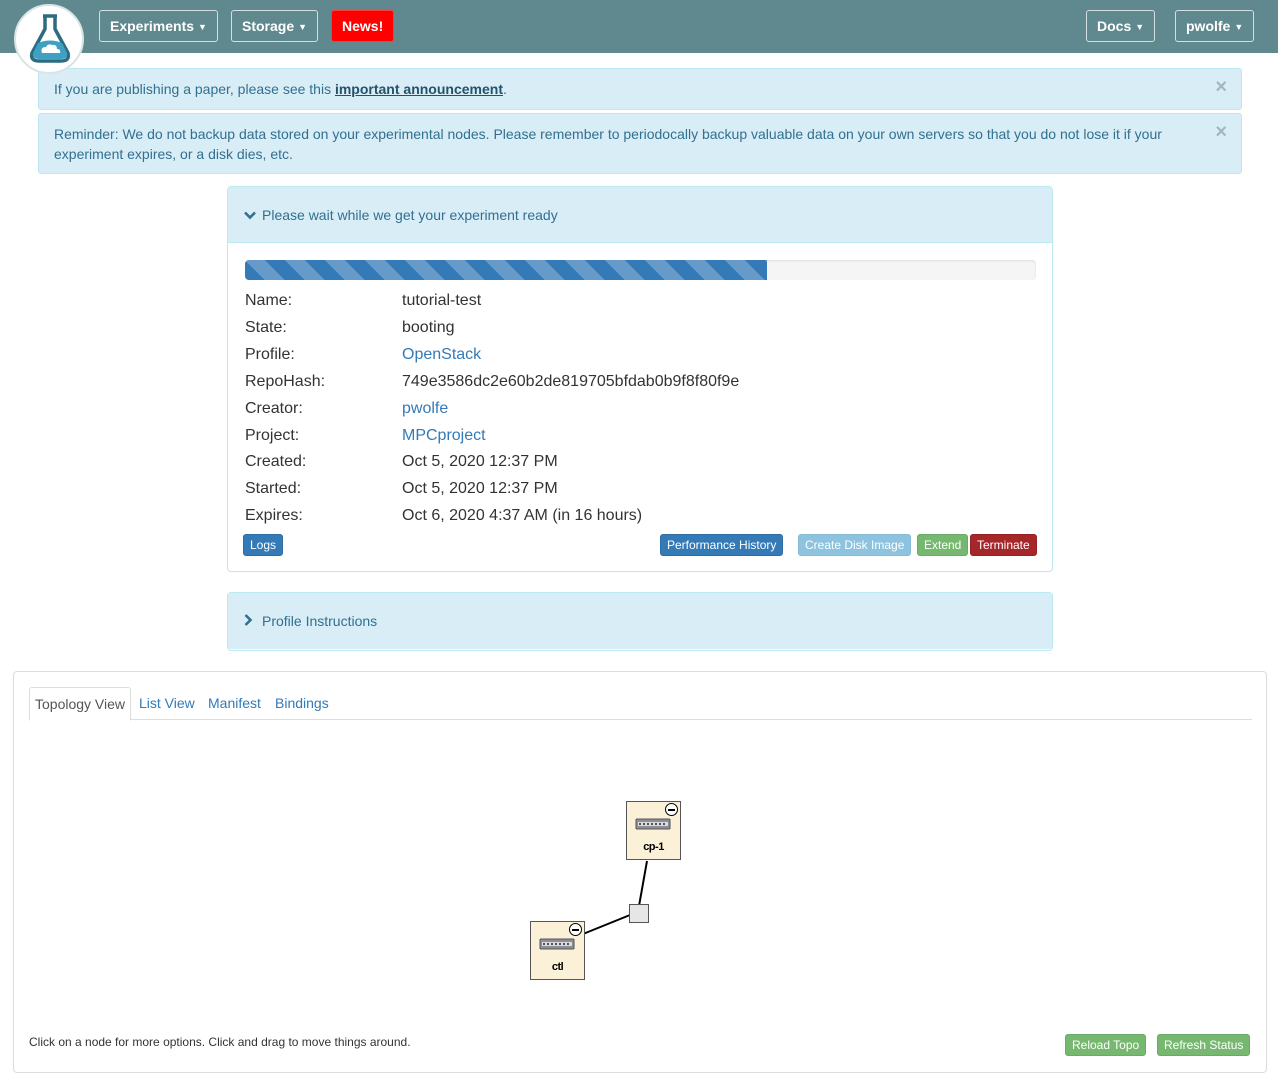 Image resolution: width=1278 pixels, height=1077 pixels. I want to click on node-label: ctl, so click(557, 967).